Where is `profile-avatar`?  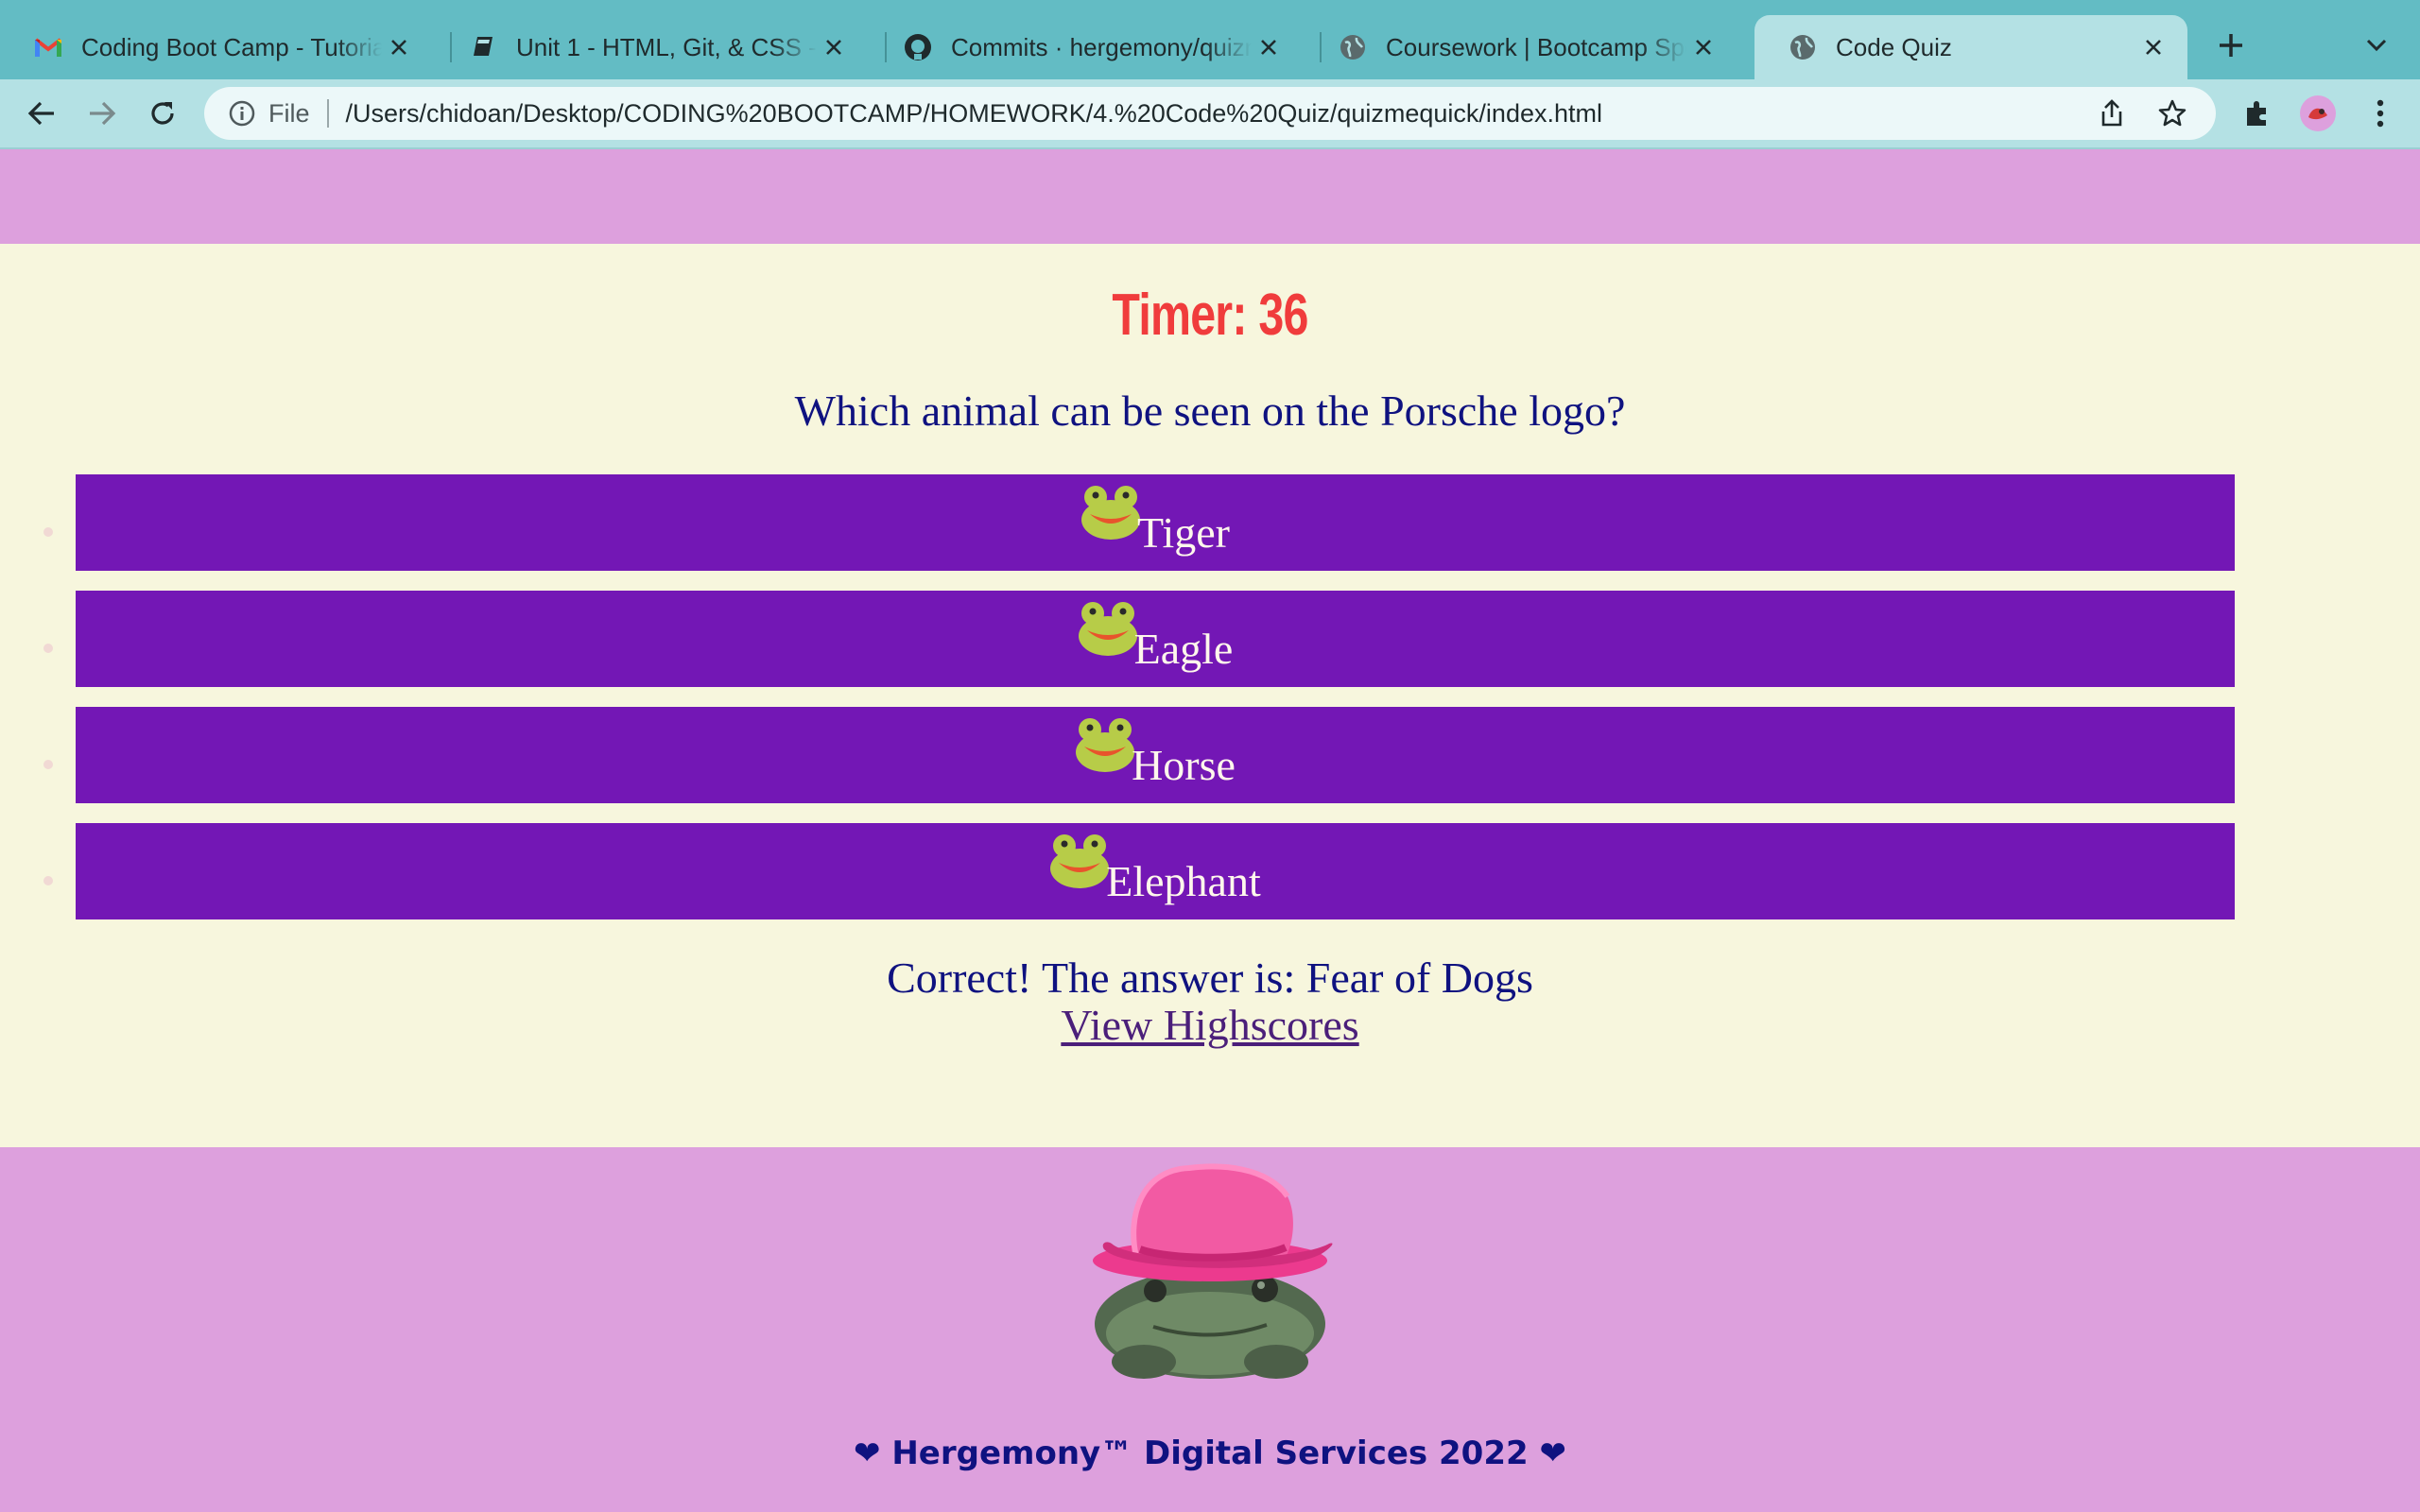 profile-avatar is located at coordinates (2318, 113).